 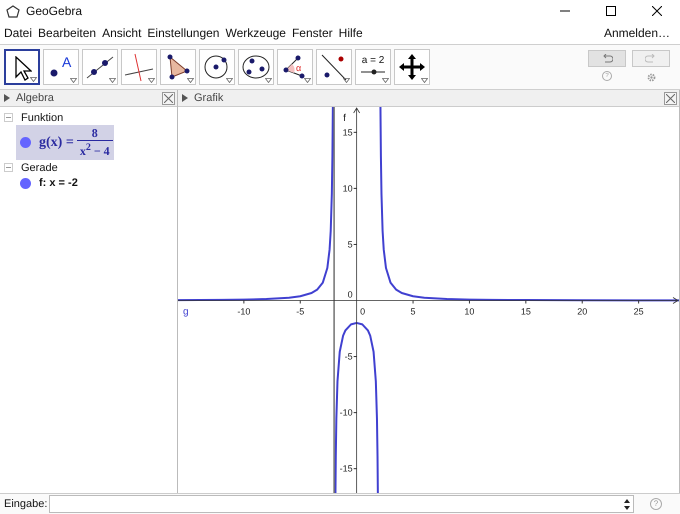 What do you see at coordinates (39, 168) in the screenshot?
I see `group-label: Gerade` at bounding box center [39, 168].